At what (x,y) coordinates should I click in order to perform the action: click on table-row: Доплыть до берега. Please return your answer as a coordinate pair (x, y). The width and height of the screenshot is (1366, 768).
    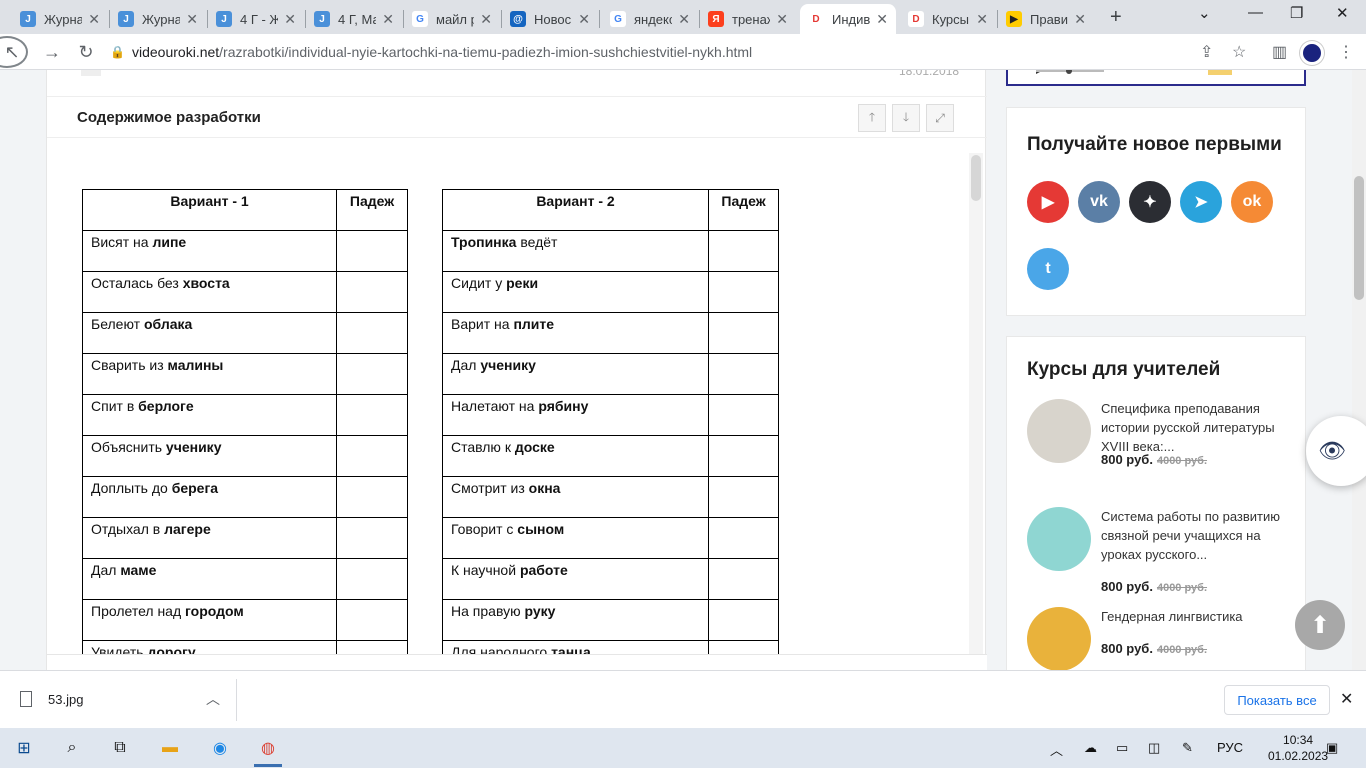
    Looking at the image, I should click on (244, 497).